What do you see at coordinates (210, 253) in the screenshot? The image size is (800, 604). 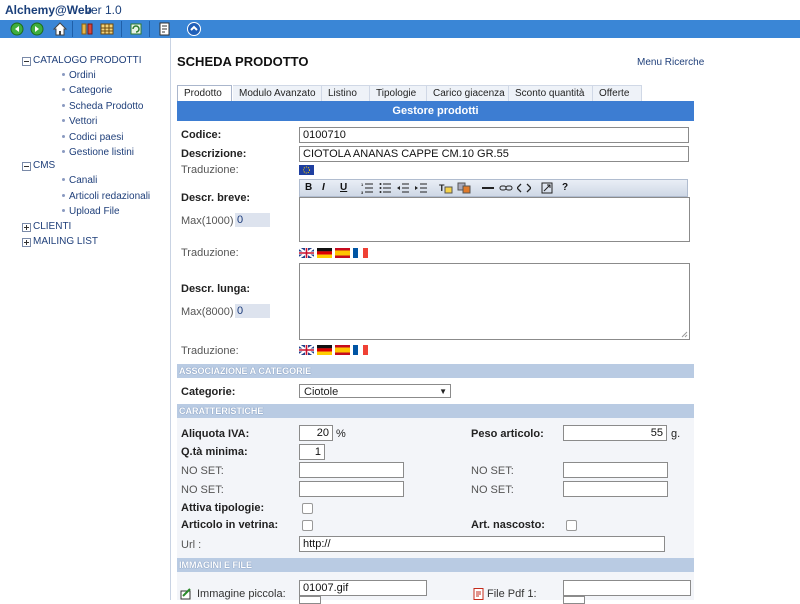 I see `traduzione-breve-label: Traduzione:` at bounding box center [210, 253].